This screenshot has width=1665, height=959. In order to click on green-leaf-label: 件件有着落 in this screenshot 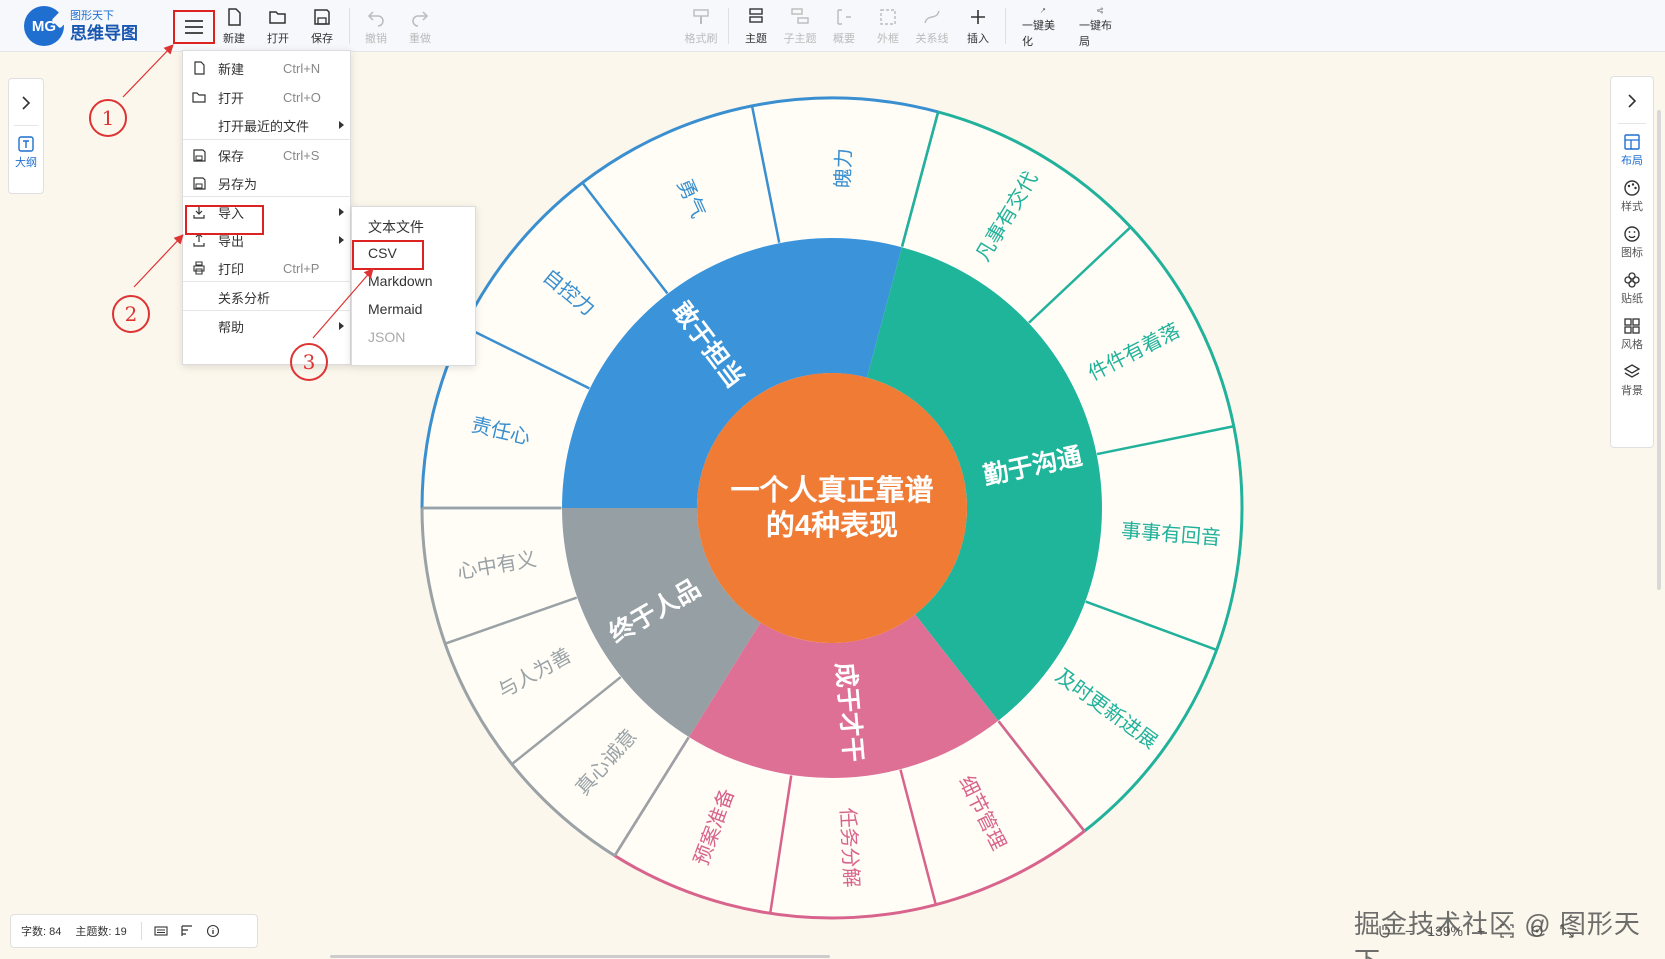, I will do `click(1133, 352)`.